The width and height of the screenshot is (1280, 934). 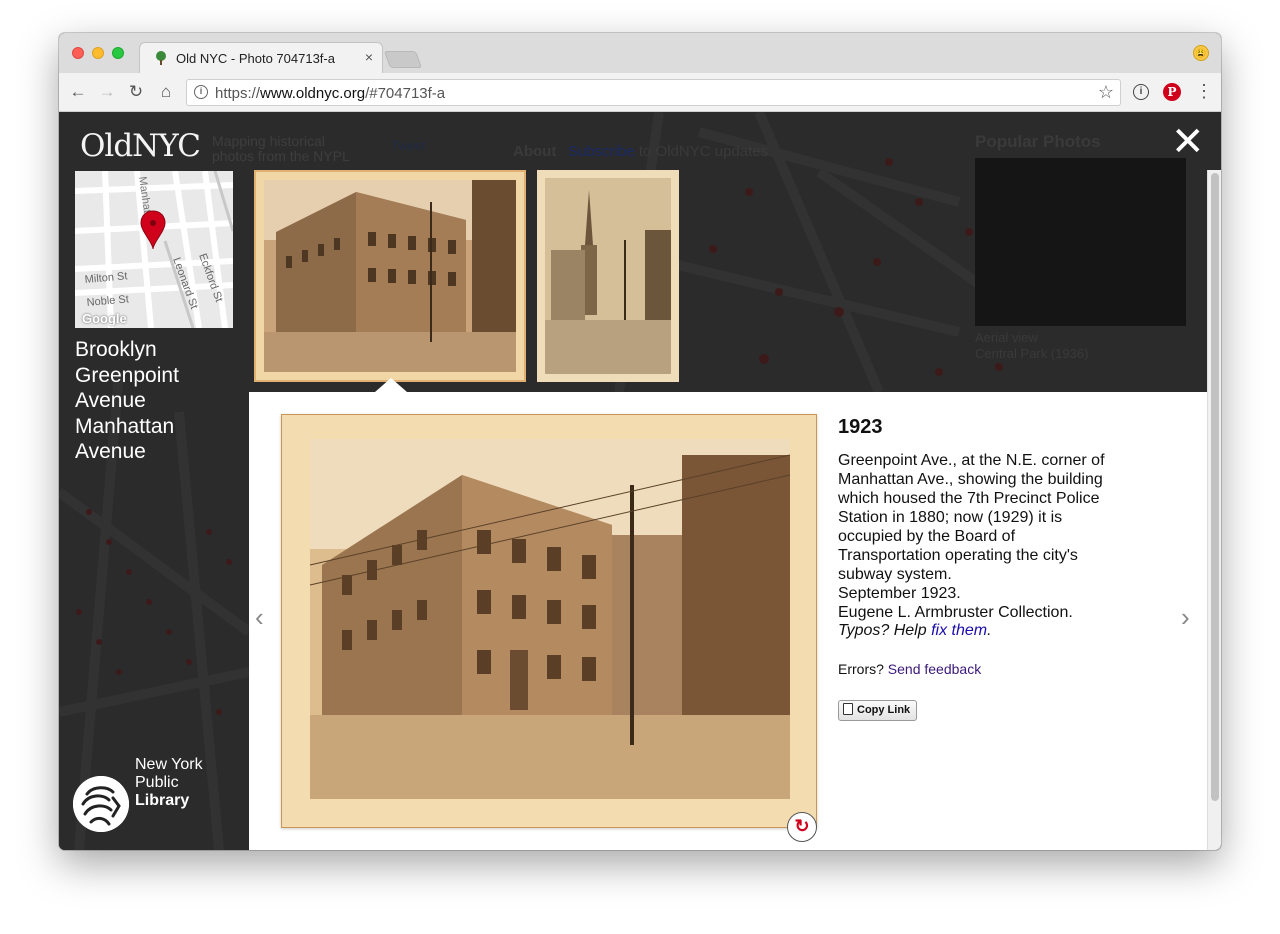 I want to click on site-logo: OldNYC, so click(x=140, y=146).